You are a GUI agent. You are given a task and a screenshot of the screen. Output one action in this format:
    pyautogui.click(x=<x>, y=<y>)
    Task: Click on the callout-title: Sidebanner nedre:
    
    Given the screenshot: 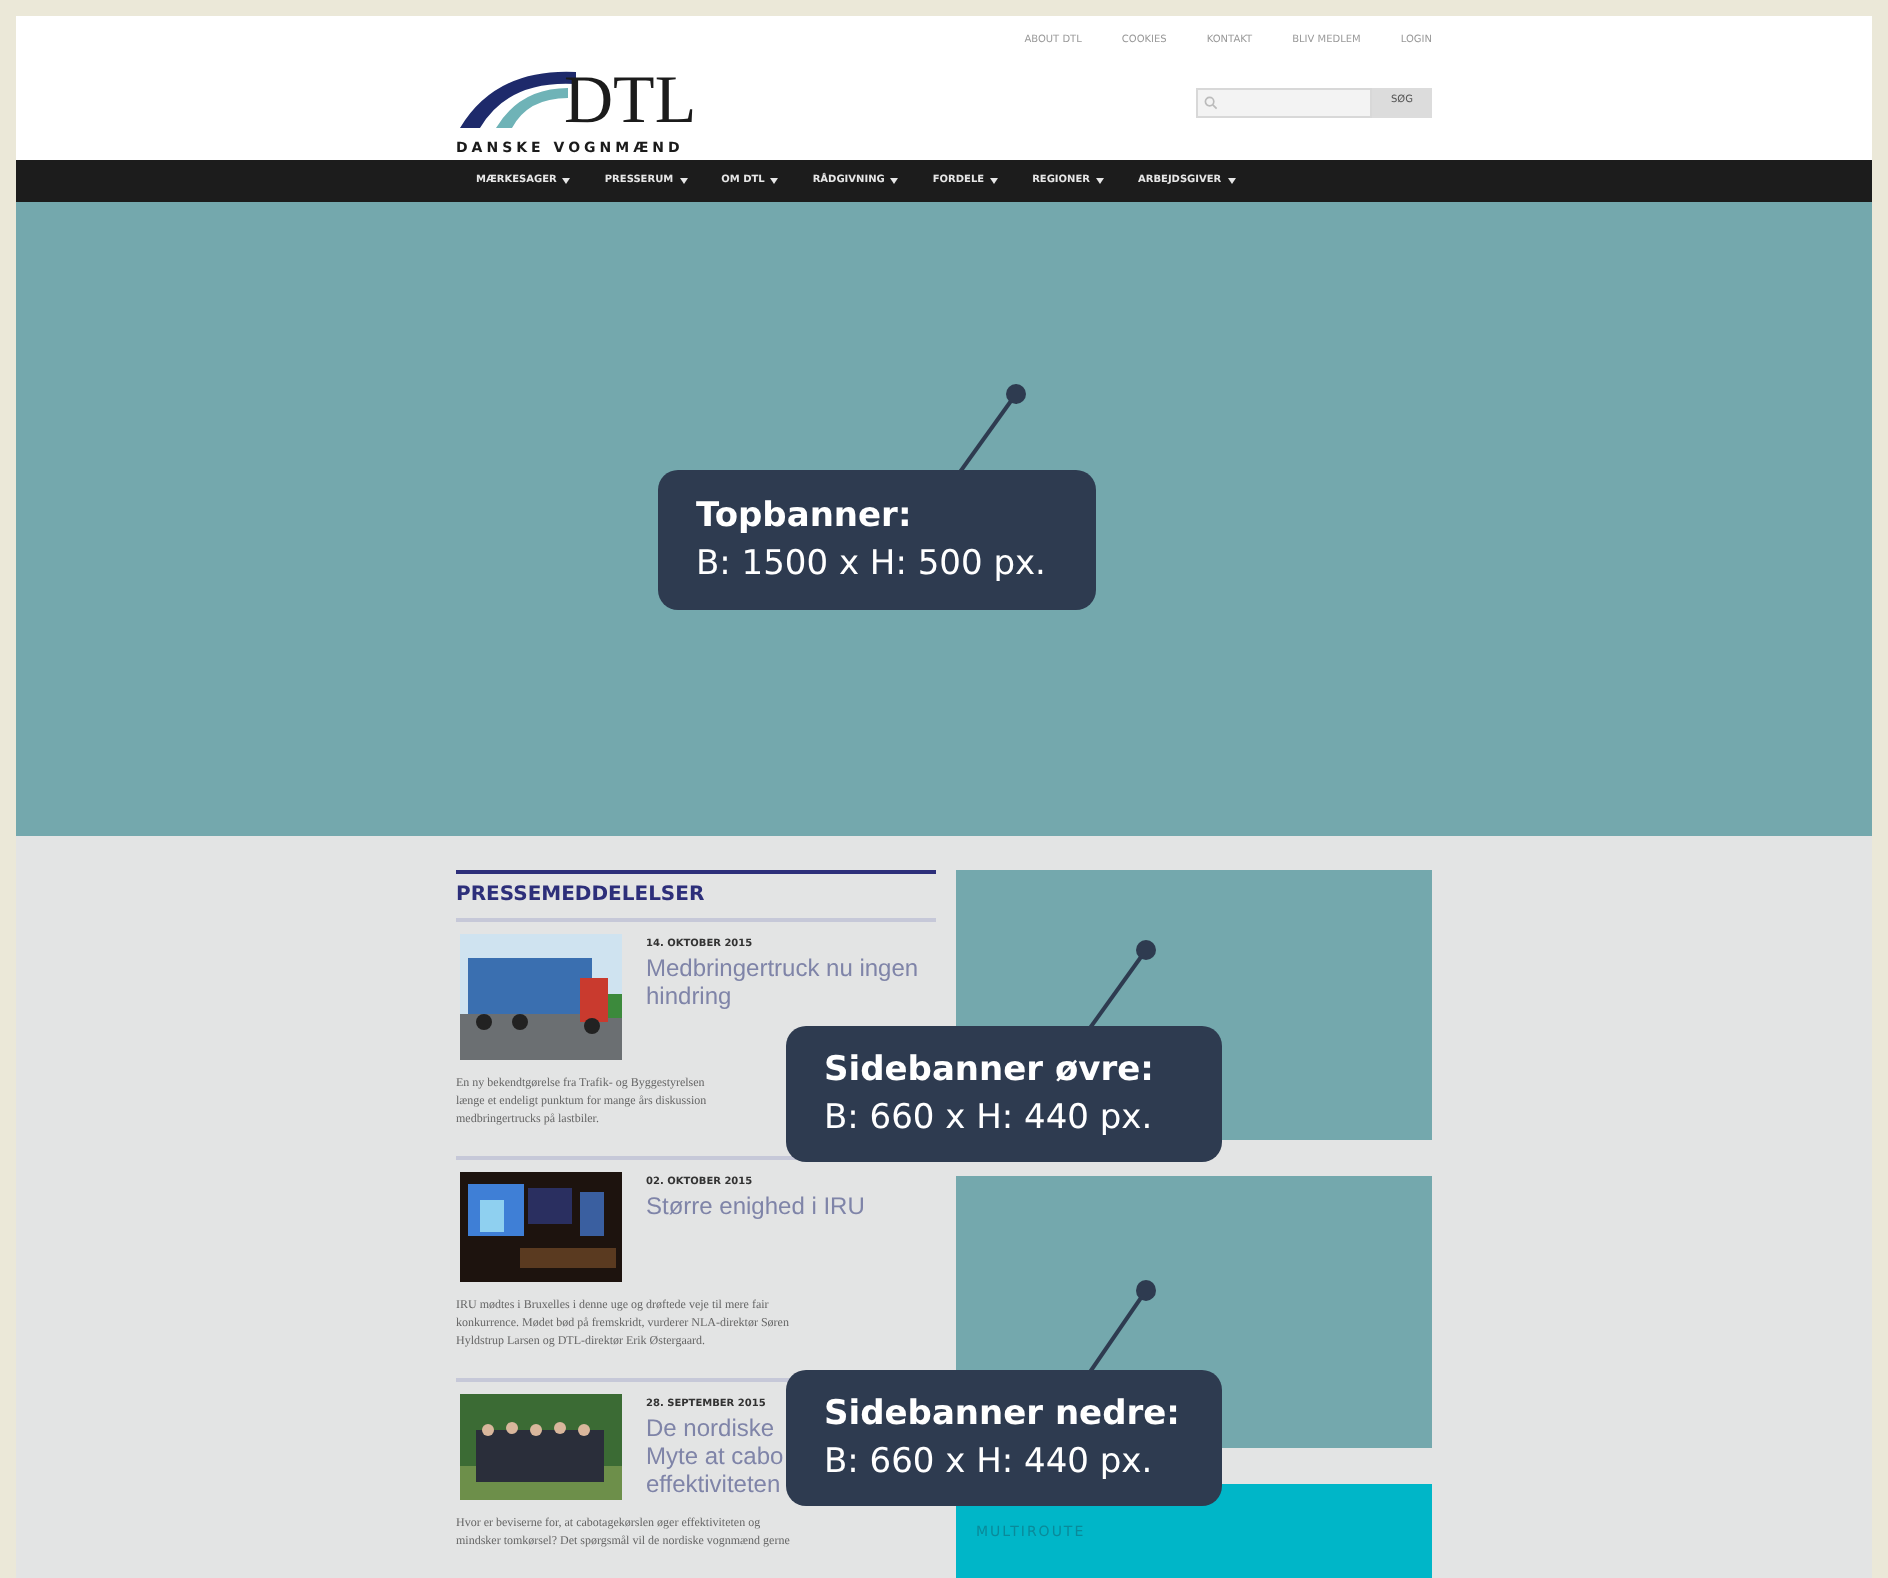 What is the action you would take?
    pyautogui.click(x=1003, y=1415)
    